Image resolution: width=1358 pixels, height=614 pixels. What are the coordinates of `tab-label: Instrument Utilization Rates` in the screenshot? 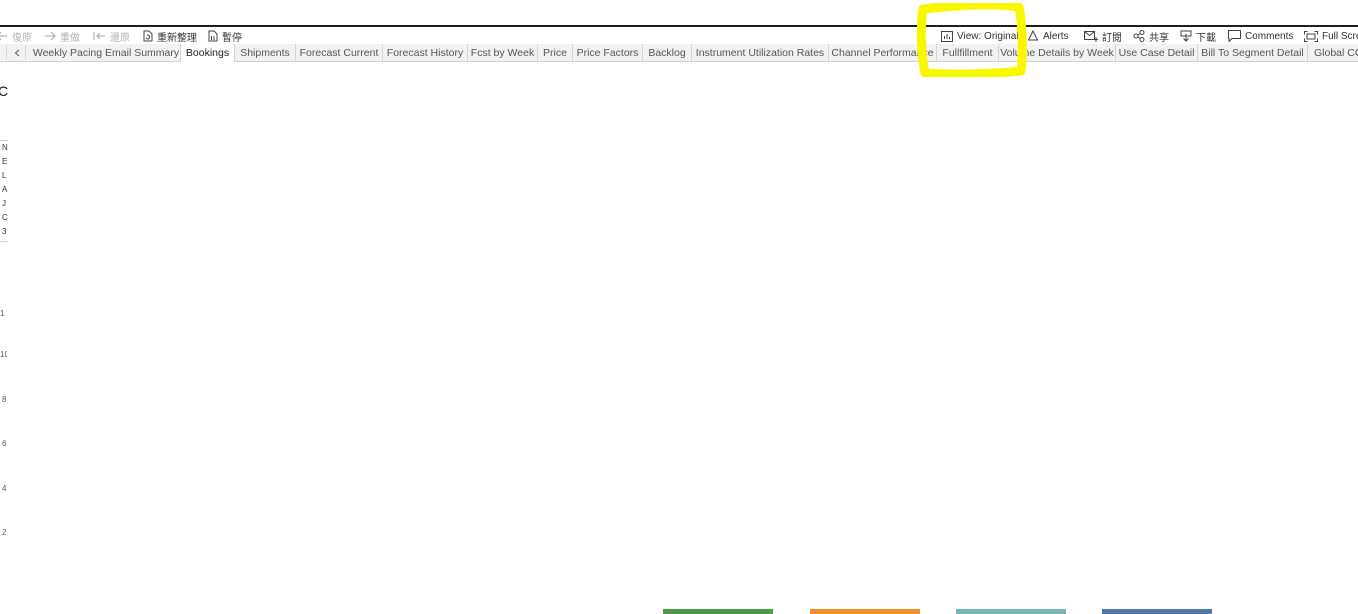 It's located at (760, 52).